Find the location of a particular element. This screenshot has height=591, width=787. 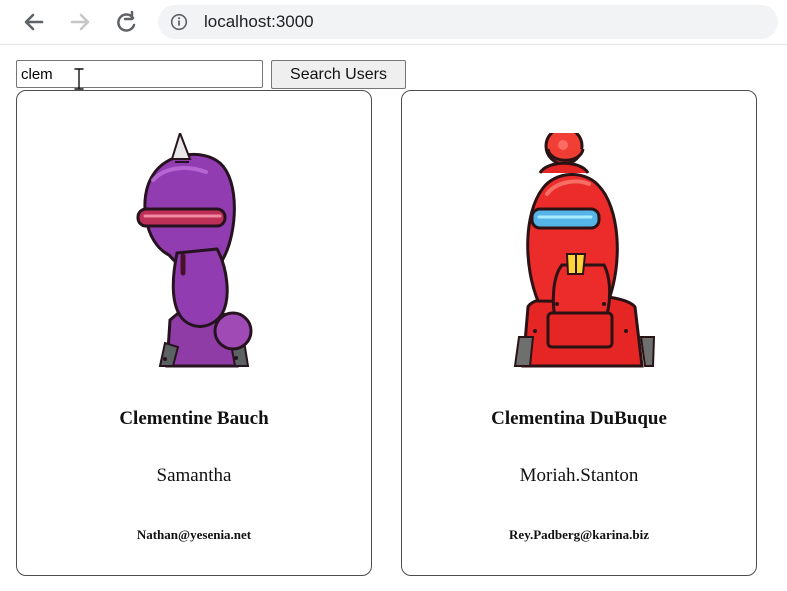

user-email: Nathan@yesenia.net is located at coordinates (194, 534).